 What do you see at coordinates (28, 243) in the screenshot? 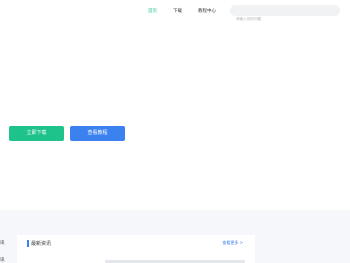
I see `news-title-accent` at bounding box center [28, 243].